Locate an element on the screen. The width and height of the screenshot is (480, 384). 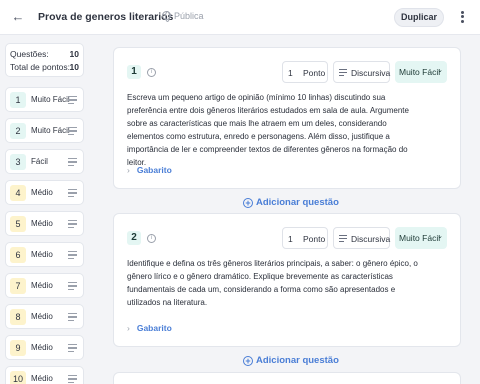
sidebar-item-question-7: 7 Médio is located at coordinates (44, 285).